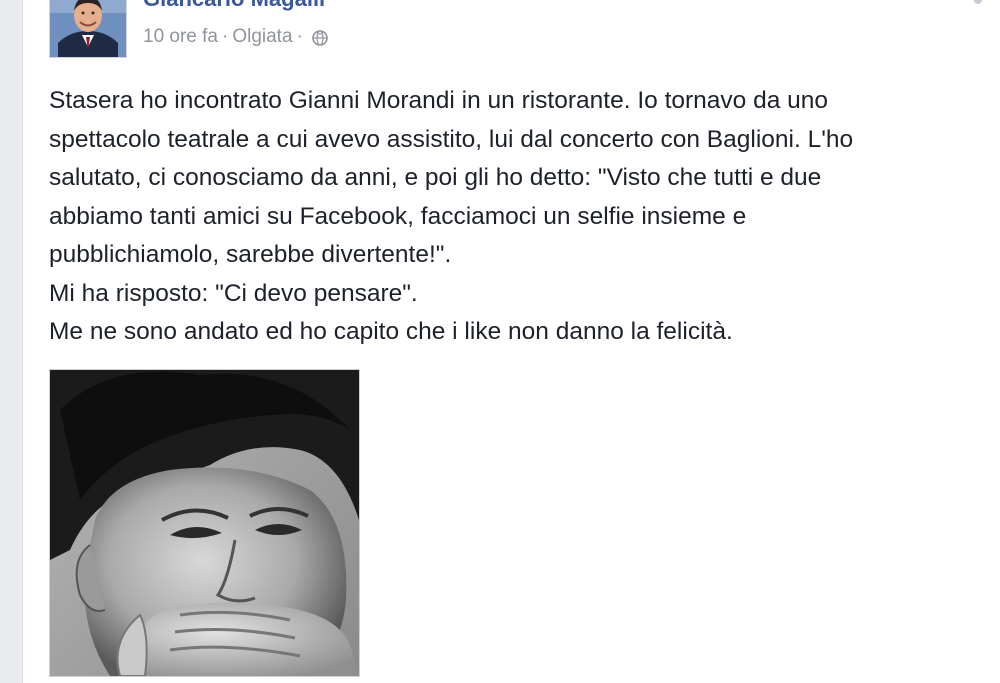 This screenshot has height=683, width=1000. I want to click on post-photo, so click(204, 523).